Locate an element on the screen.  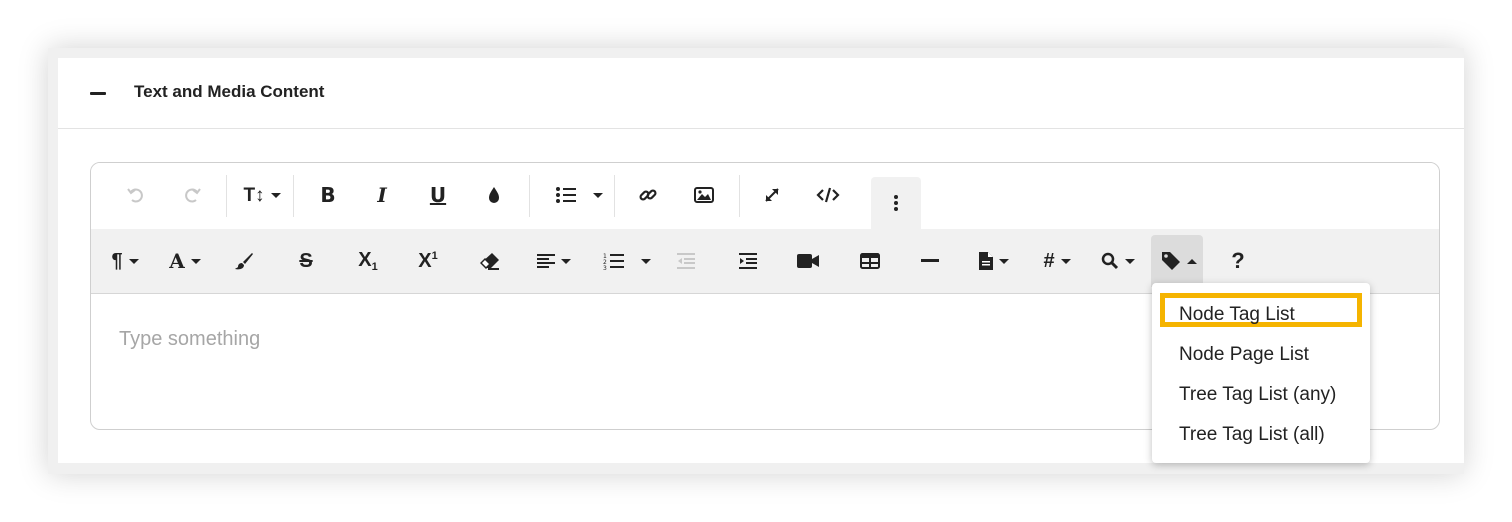
panel-header: Text and Media Content is located at coordinates (761, 93).